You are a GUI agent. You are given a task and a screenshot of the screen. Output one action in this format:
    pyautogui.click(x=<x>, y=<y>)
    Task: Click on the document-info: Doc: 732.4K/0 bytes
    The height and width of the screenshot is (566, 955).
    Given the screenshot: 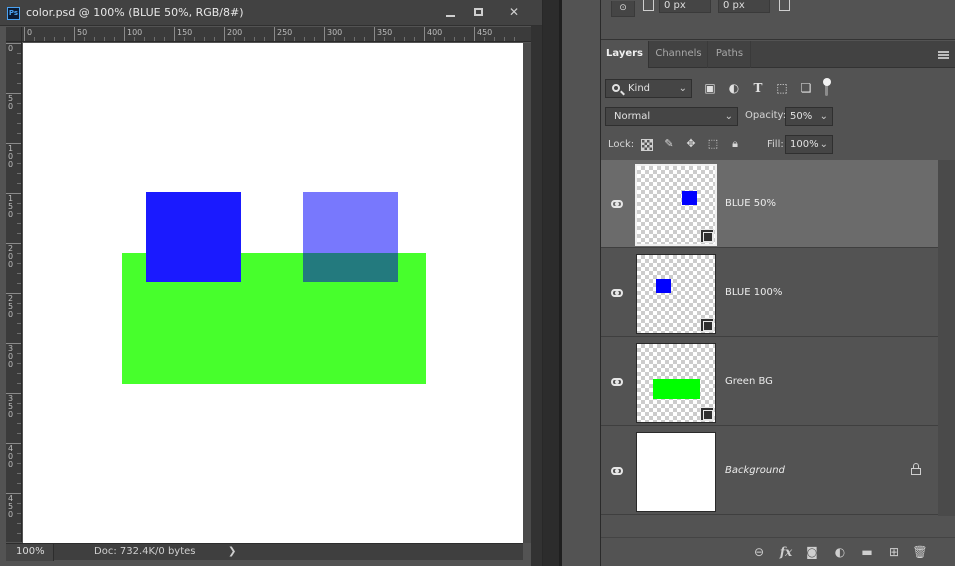 What is the action you would take?
    pyautogui.click(x=145, y=551)
    